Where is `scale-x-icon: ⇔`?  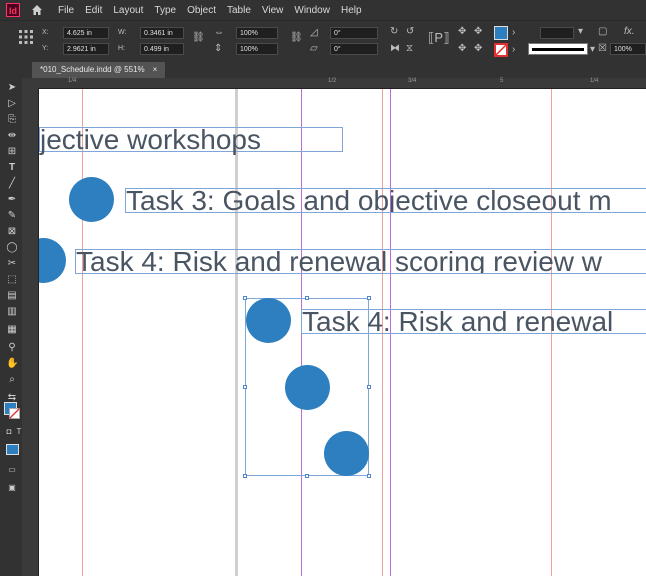
scale-x-icon: ⇔ is located at coordinates (219, 32).